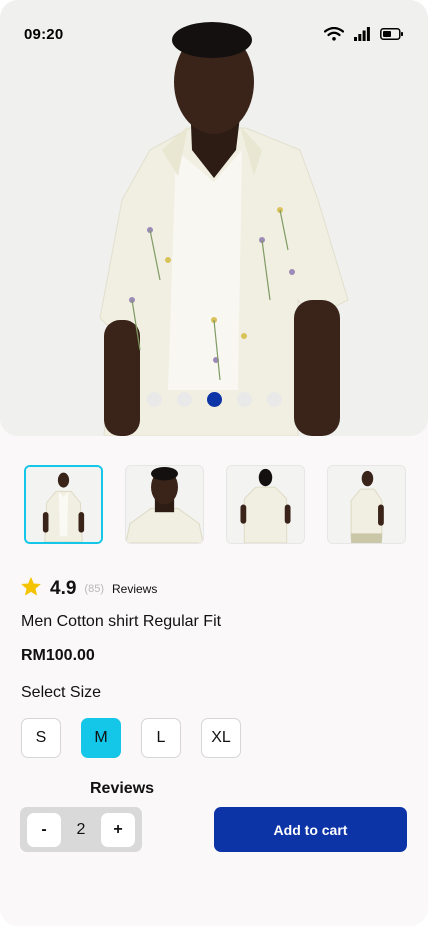  Describe the element at coordinates (334, 34) in the screenshot. I see `wifi-icon` at that location.